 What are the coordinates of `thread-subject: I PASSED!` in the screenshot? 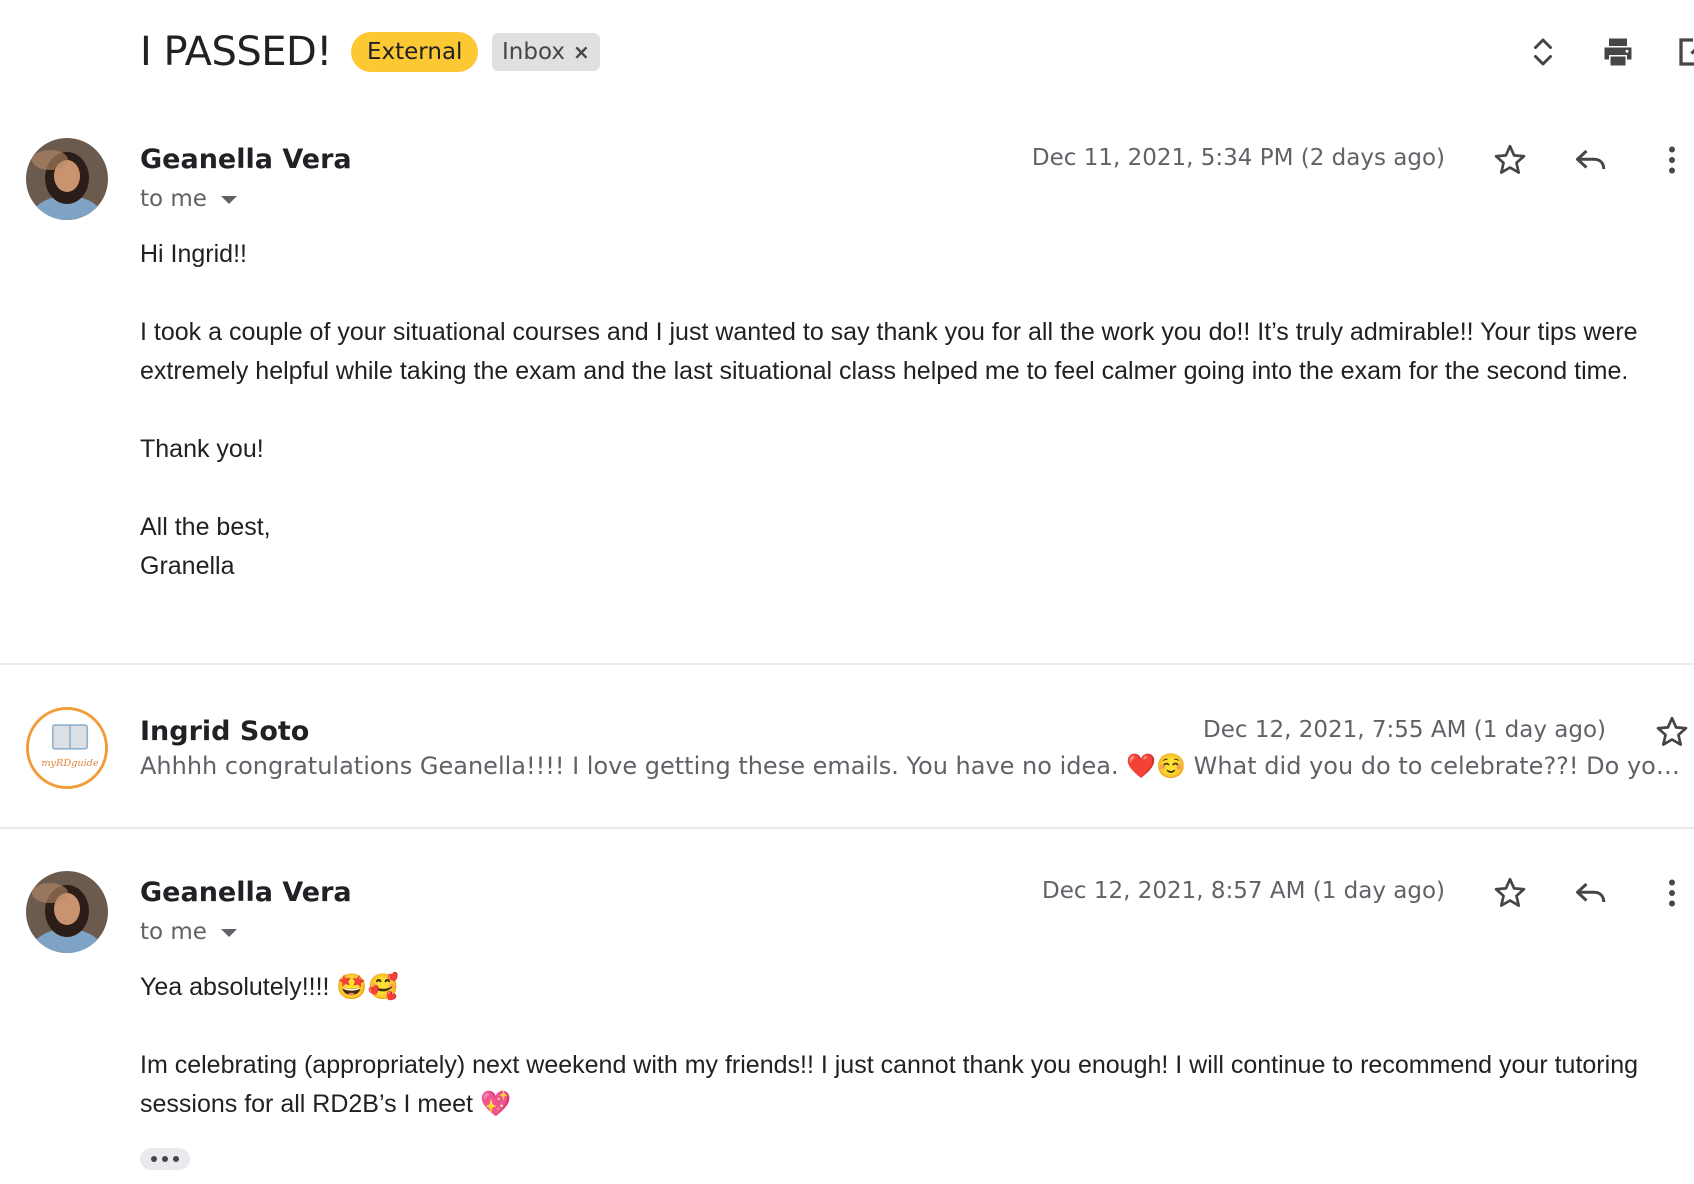 It's located at (236, 52).